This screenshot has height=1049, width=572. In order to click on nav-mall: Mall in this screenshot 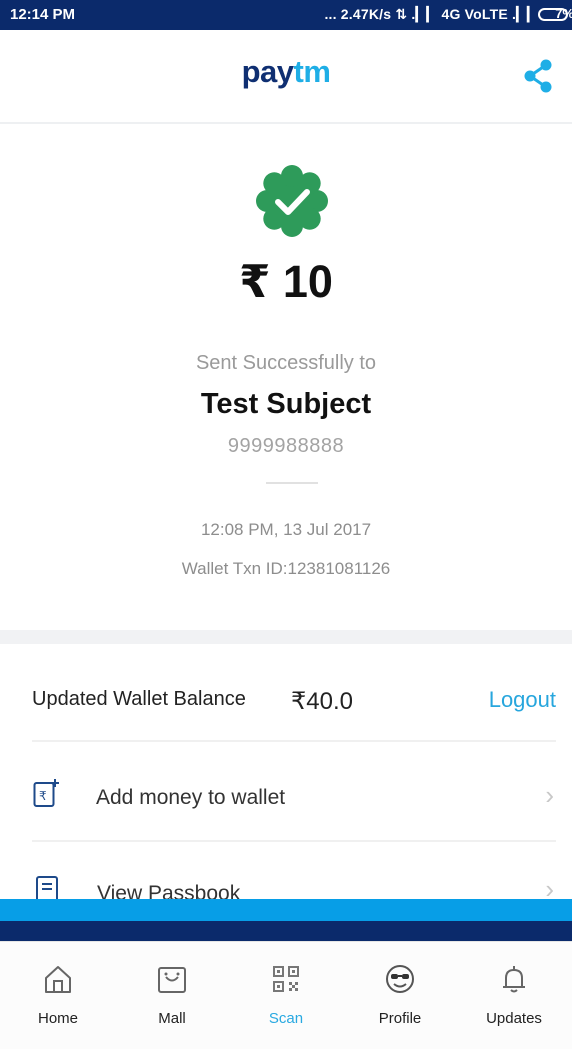, I will do `click(172, 995)`.